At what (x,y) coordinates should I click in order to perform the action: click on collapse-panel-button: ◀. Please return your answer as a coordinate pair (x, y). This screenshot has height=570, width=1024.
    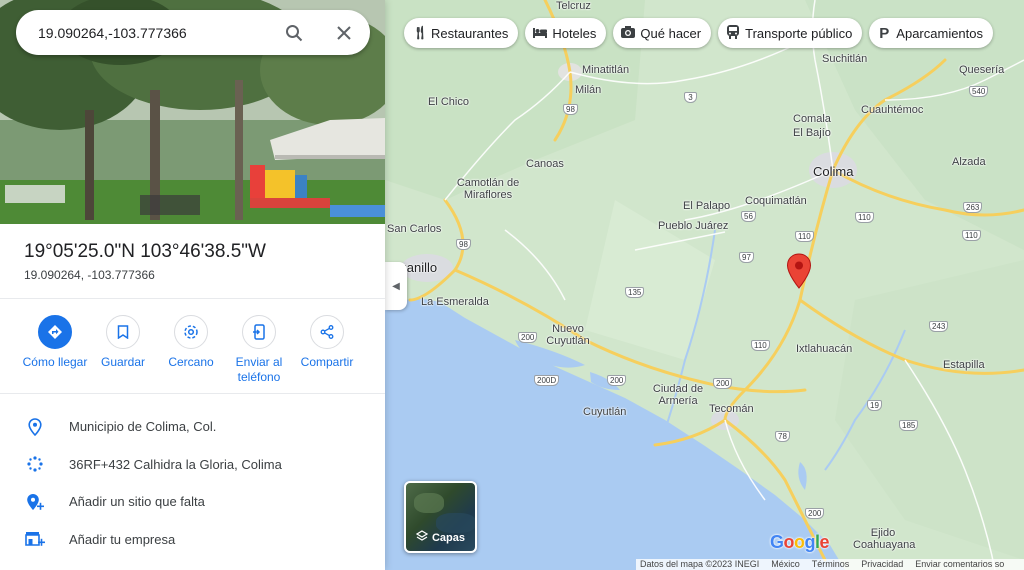
    Looking at the image, I should click on (396, 286).